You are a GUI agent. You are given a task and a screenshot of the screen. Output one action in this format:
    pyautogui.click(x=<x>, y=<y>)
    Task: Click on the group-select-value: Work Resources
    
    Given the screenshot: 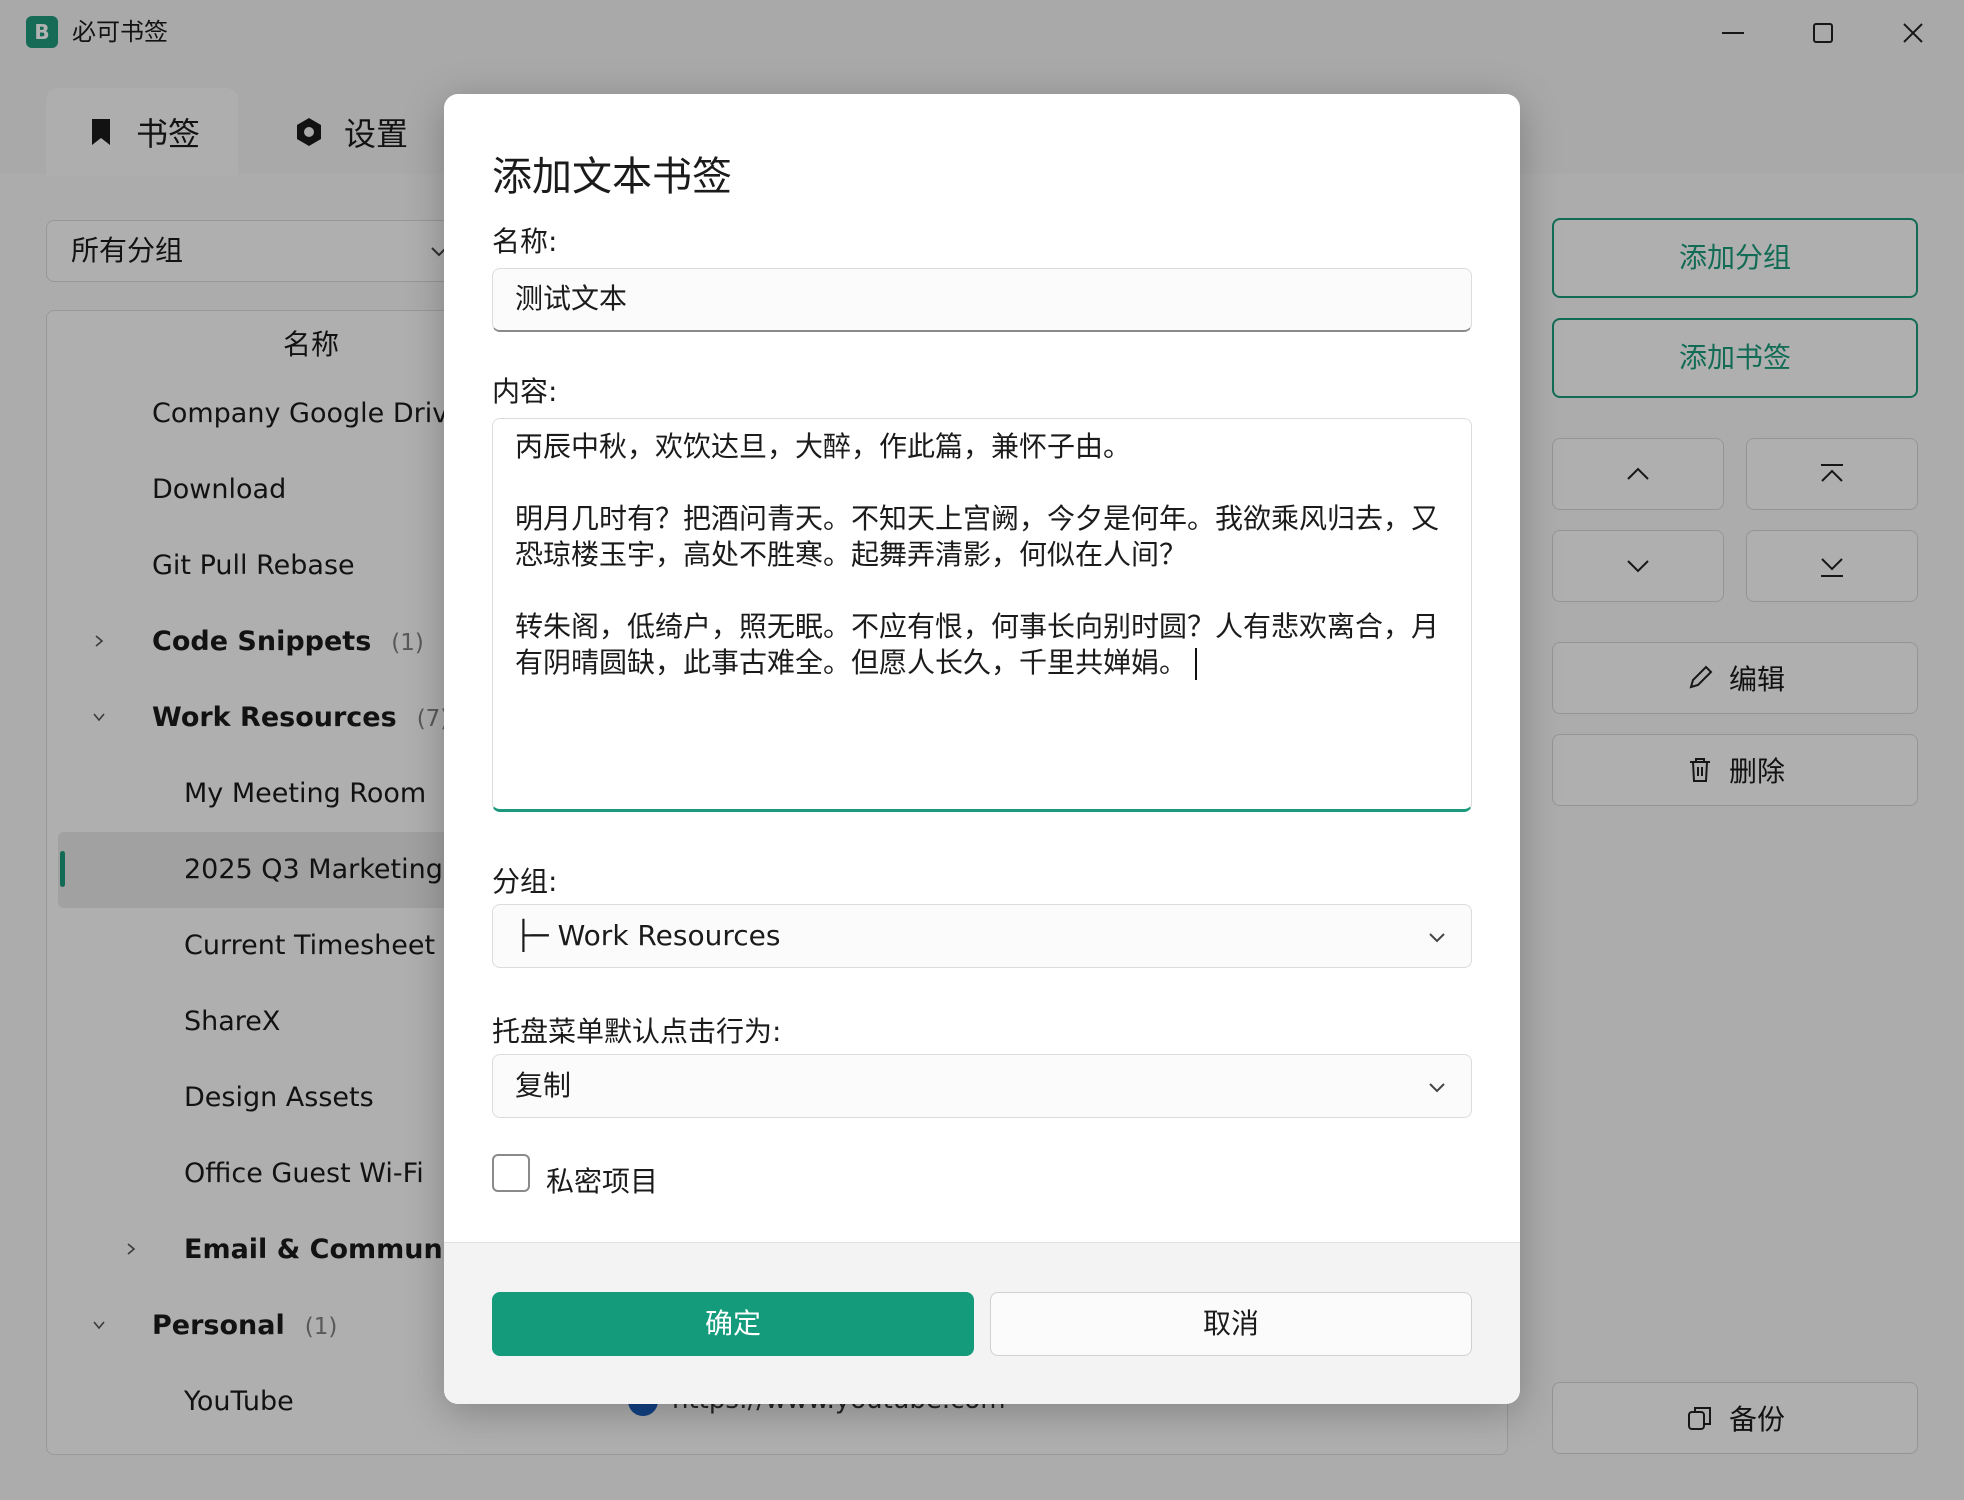 What is the action you would take?
    pyautogui.click(x=669, y=935)
    